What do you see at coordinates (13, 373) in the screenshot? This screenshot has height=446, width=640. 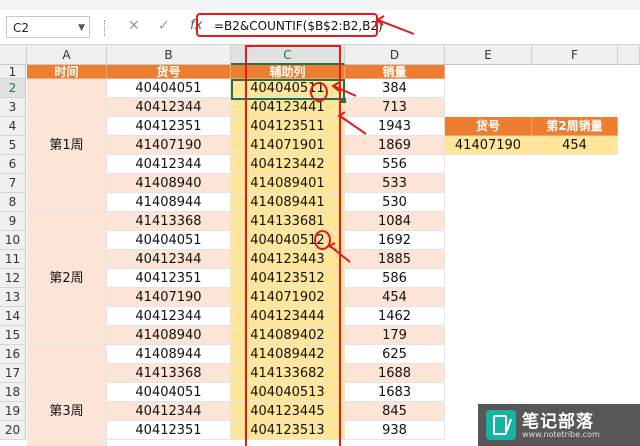 I see `row-header: 17` at bounding box center [13, 373].